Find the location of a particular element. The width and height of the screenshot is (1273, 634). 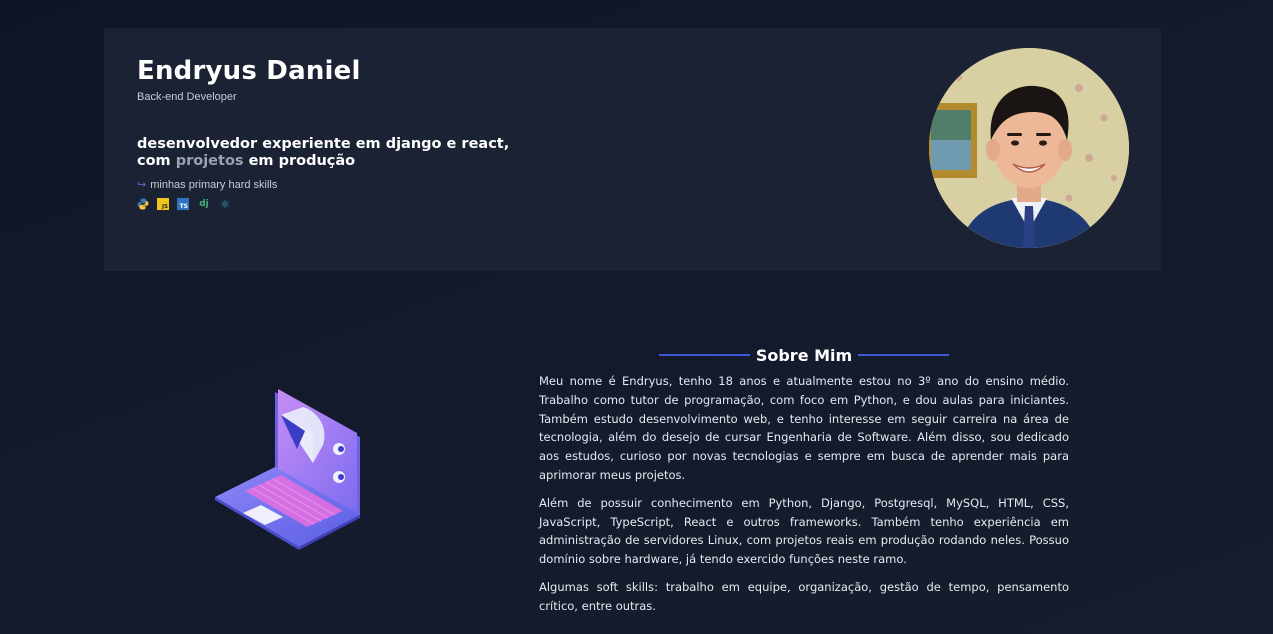

hero-role: Back-end Developer is located at coordinates (187, 97).